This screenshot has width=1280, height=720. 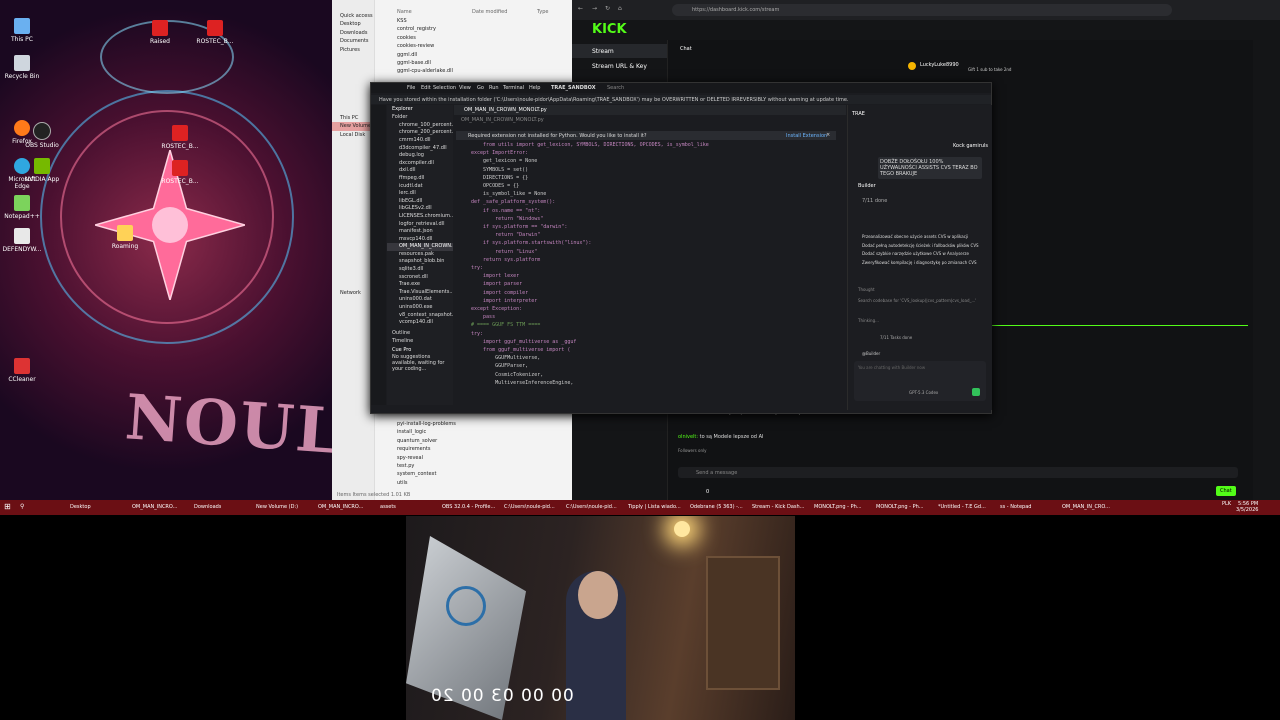 What do you see at coordinates (207, 507) in the screenshot?
I see `taskbar-app: Downloads` at bounding box center [207, 507].